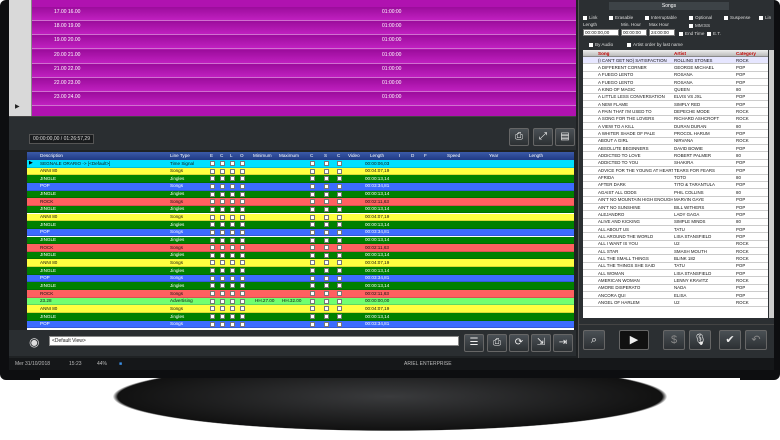 The height and width of the screenshot is (440, 780). I want to click on exit-button: ⇥, so click(563, 343).